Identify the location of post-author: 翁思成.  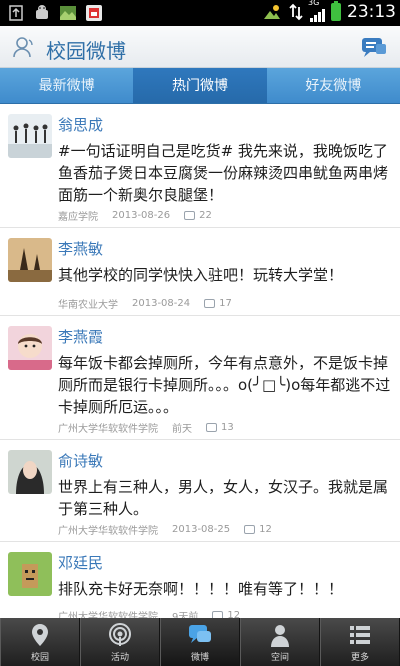
(80, 124).